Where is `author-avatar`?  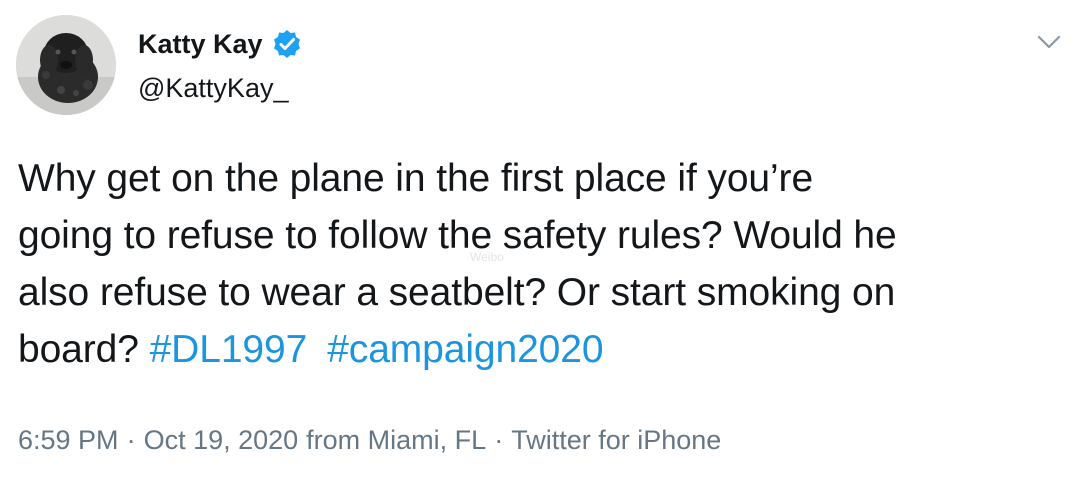 author-avatar is located at coordinates (66, 65).